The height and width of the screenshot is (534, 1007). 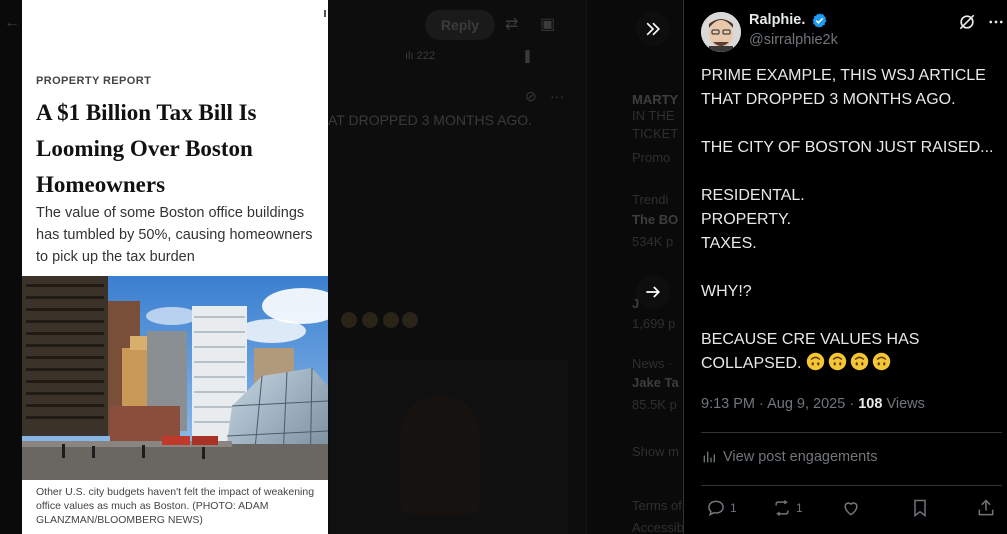 I want to click on avatar, so click(x=721, y=32).